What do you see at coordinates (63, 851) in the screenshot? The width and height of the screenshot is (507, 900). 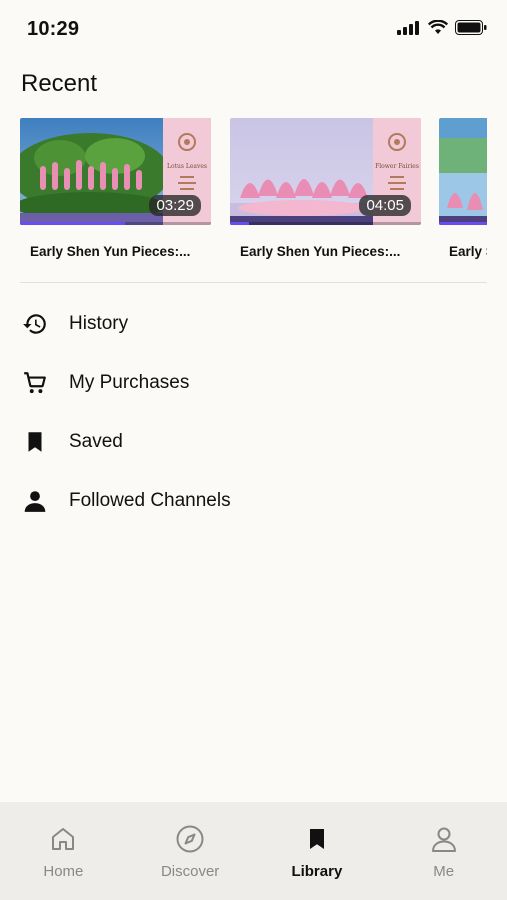 I see `tab-home: Home` at bounding box center [63, 851].